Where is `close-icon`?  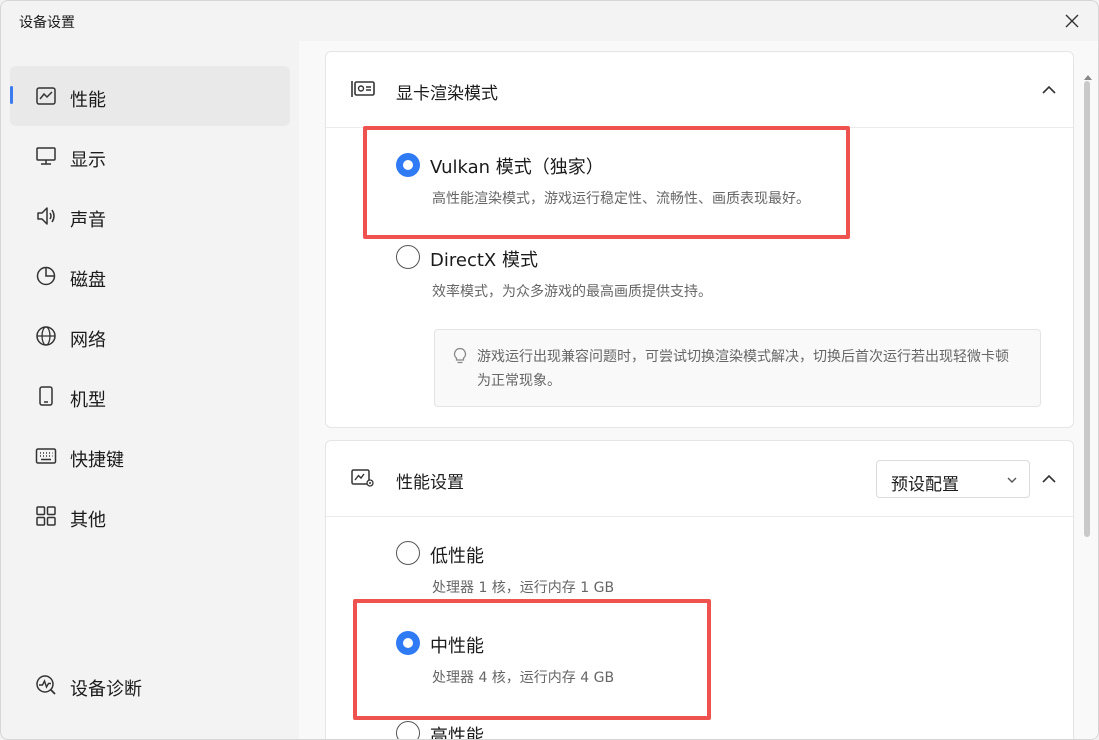
close-icon is located at coordinates (1072, 21).